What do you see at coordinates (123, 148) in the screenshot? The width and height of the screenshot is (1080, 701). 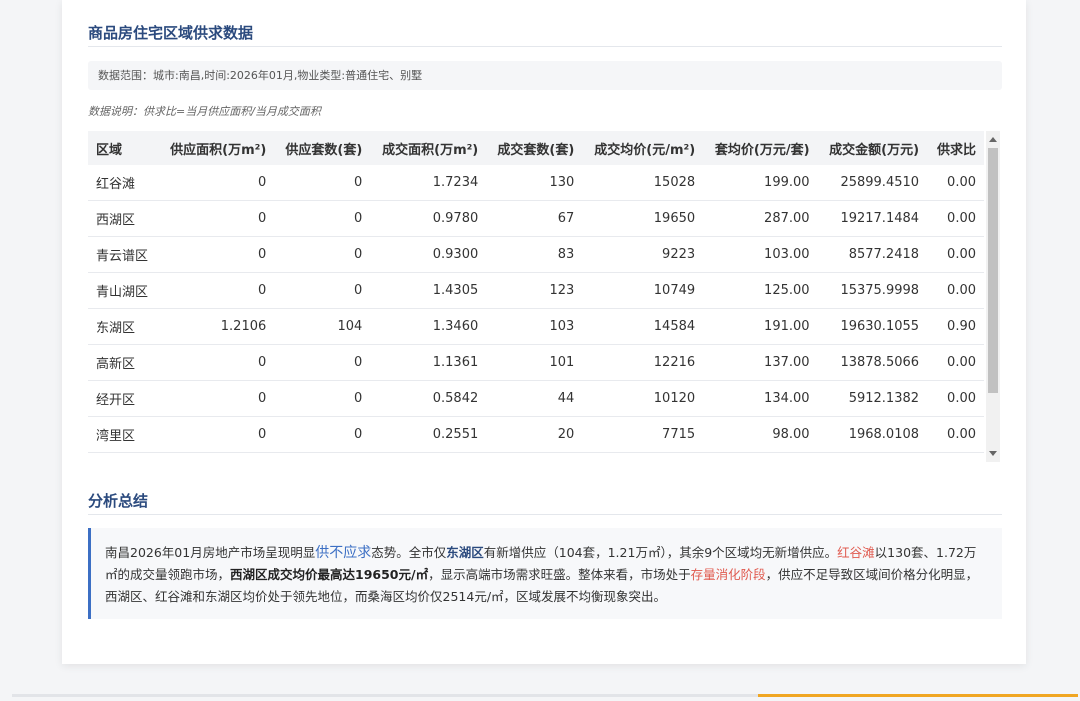 I see `col-header-region: 区域` at bounding box center [123, 148].